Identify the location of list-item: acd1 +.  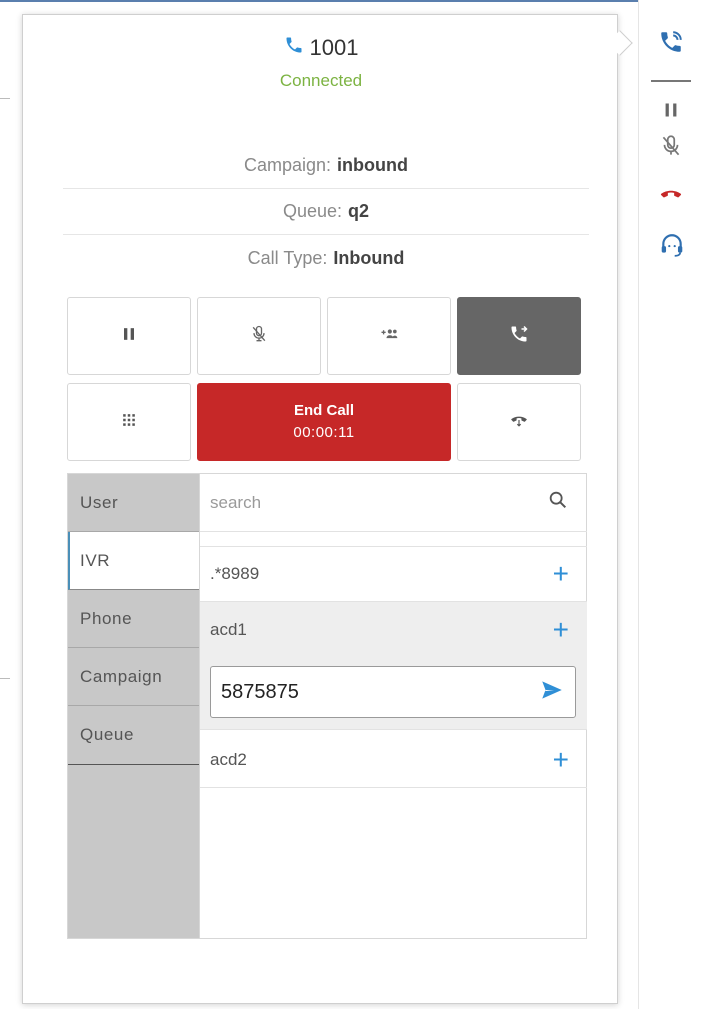
(393, 630).